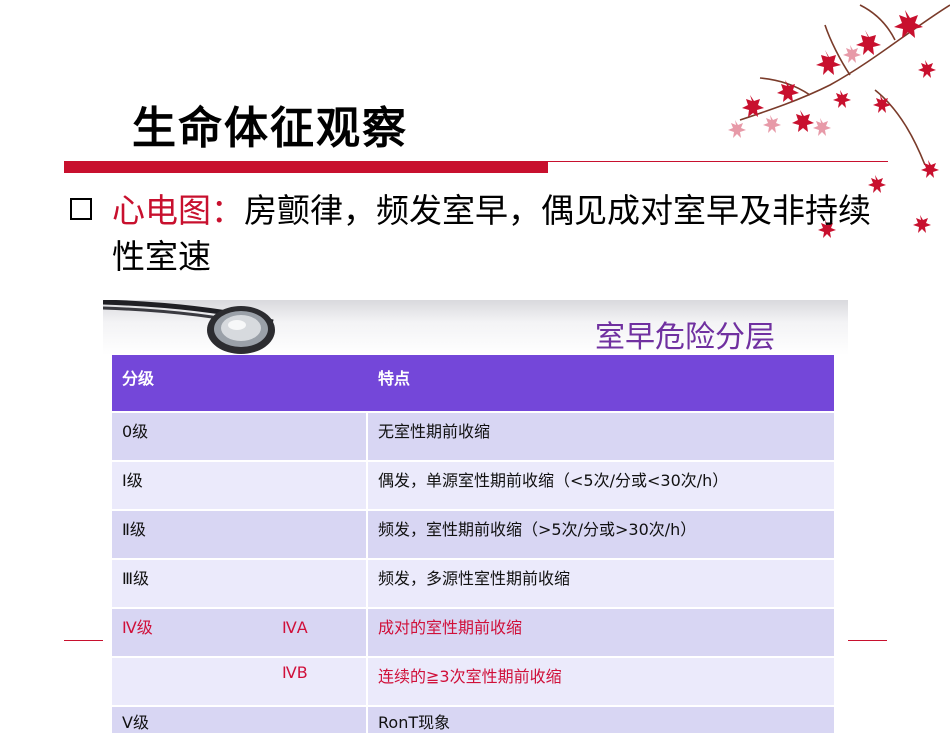  I want to click on feature-cell: 连续的≧3次室性期前收缩, so click(601, 682).